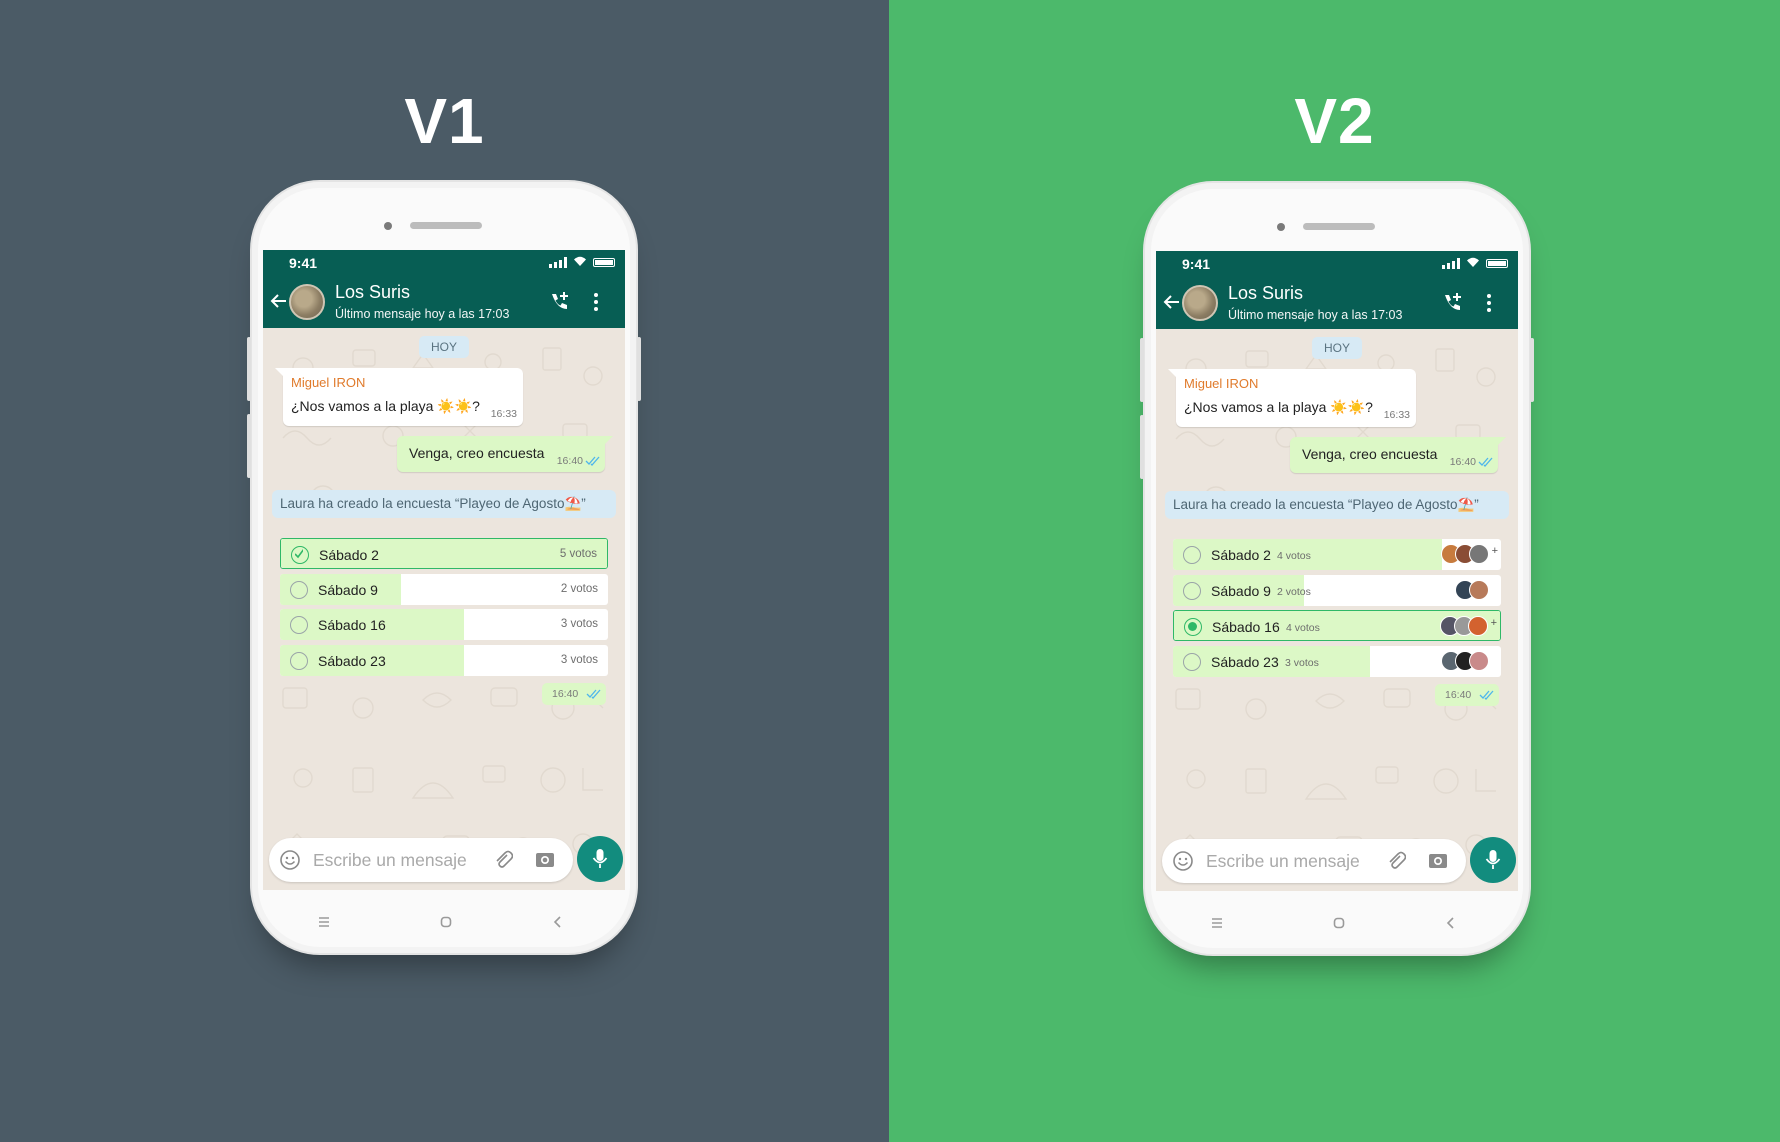 The image size is (1780, 1142). What do you see at coordinates (1458, 695) in the screenshot?
I see `poll-time: 16:40` at bounding box center [1458, 695].